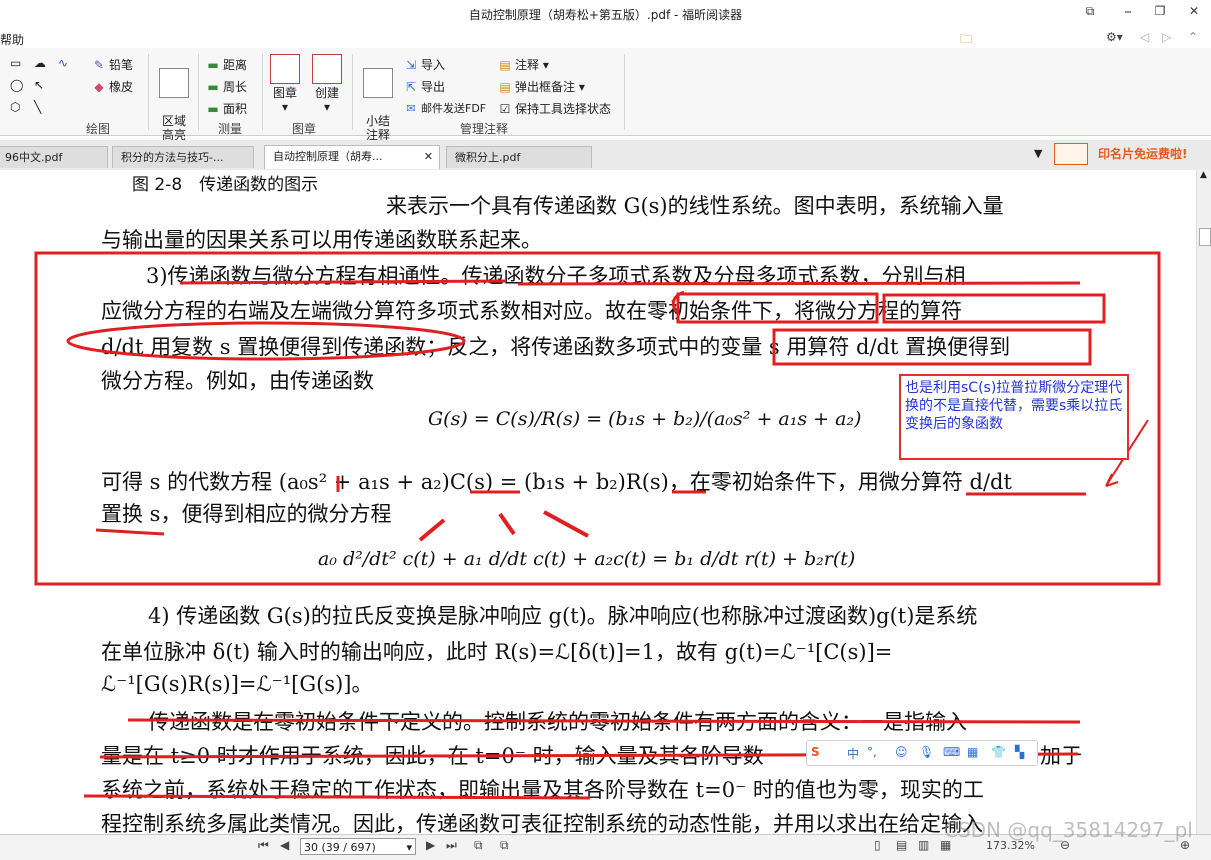 The image size is (1211, 860). I want to click on annotation-ellipse, so click(266, 341).